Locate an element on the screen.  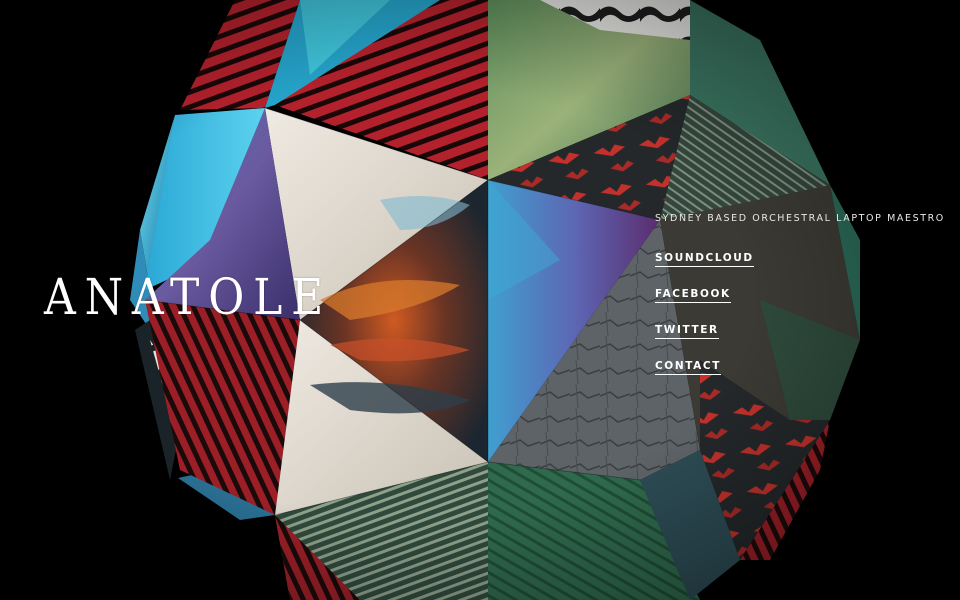
nav-item-facebook: FACEBOOK is located at coordinates (704, 293).